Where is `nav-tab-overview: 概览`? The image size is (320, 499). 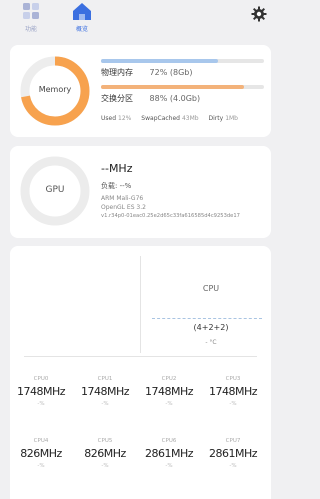
nav-tab-overview: 概览 is located at coordinates (82, 17).